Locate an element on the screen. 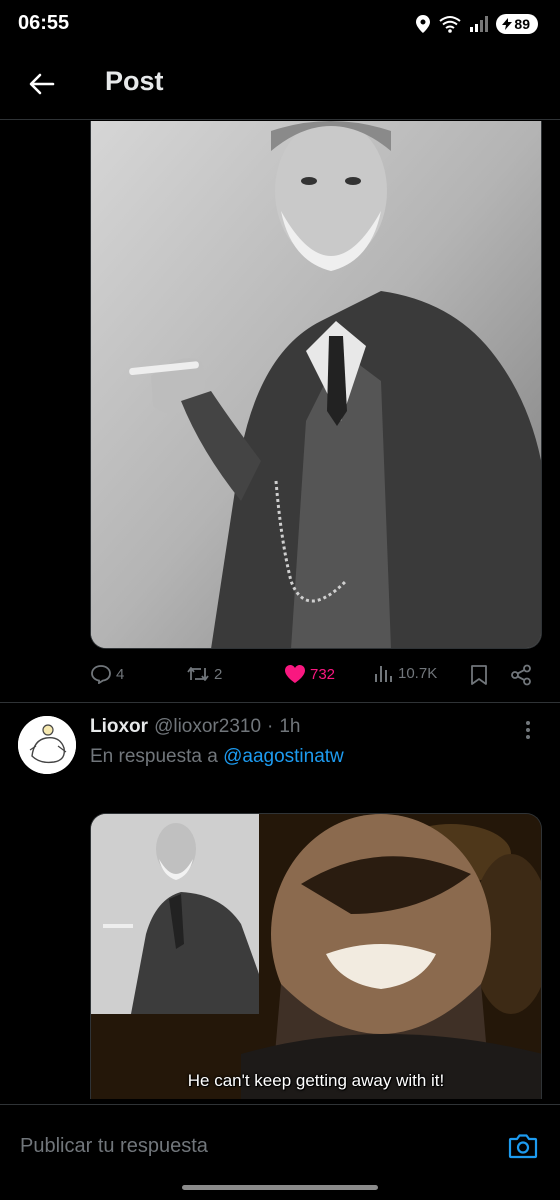  status-icons: 89 is located at coordinates (477, 24).